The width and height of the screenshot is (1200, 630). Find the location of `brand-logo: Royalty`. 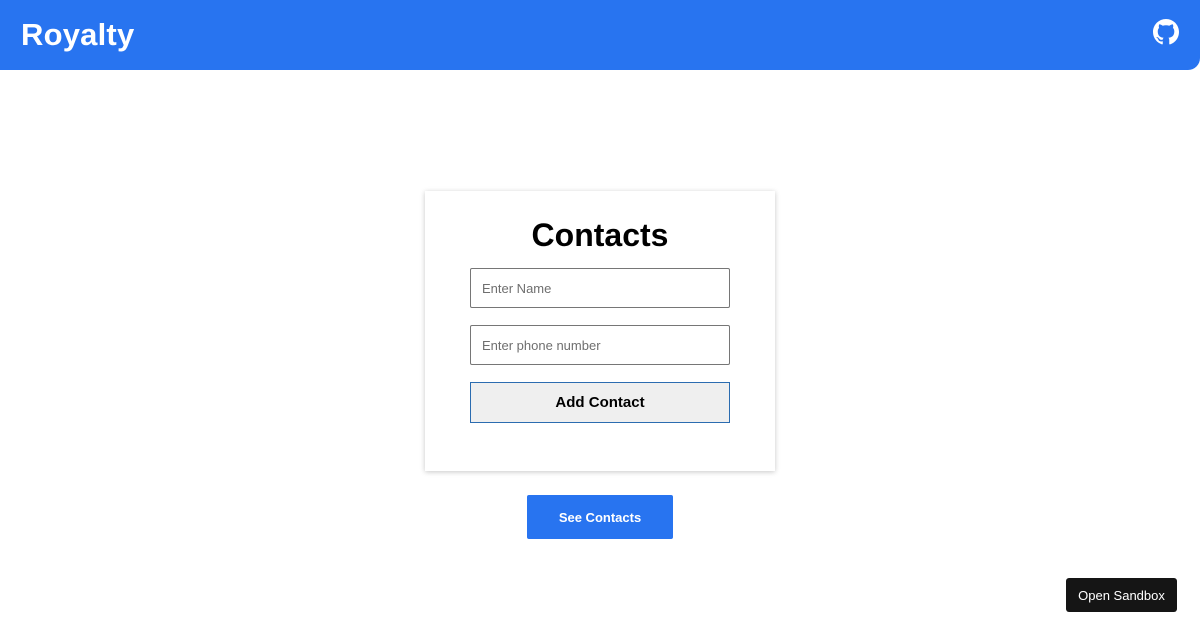

brand-logo: Royalty is located at coordinates (77, 35).